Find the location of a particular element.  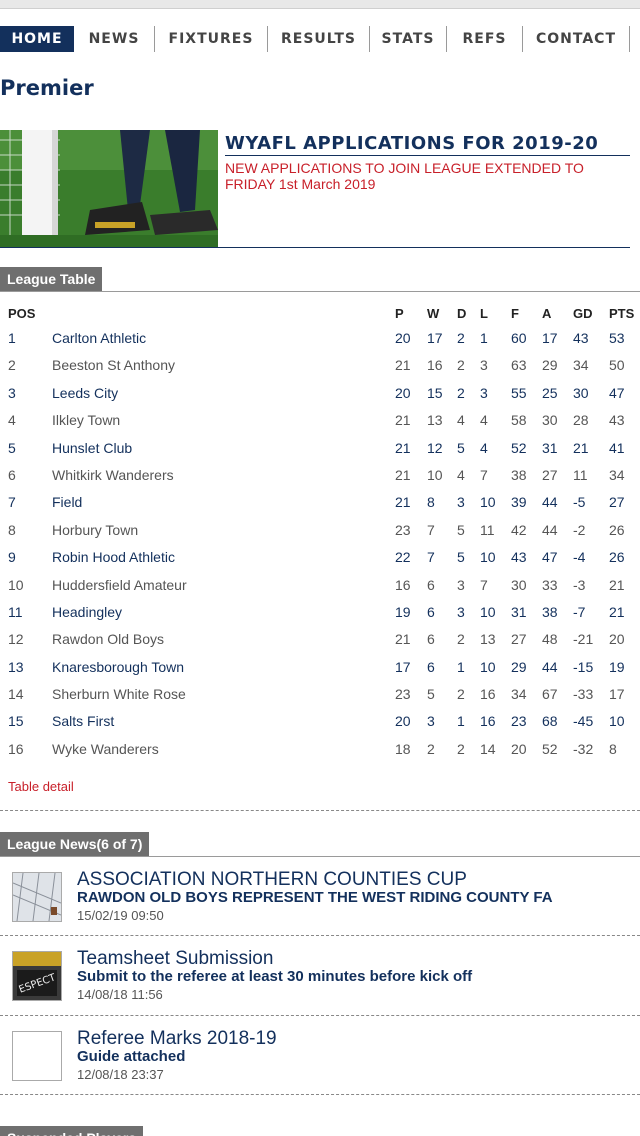

table-cell-team: Leeds City is located at coordinates (85, 393).